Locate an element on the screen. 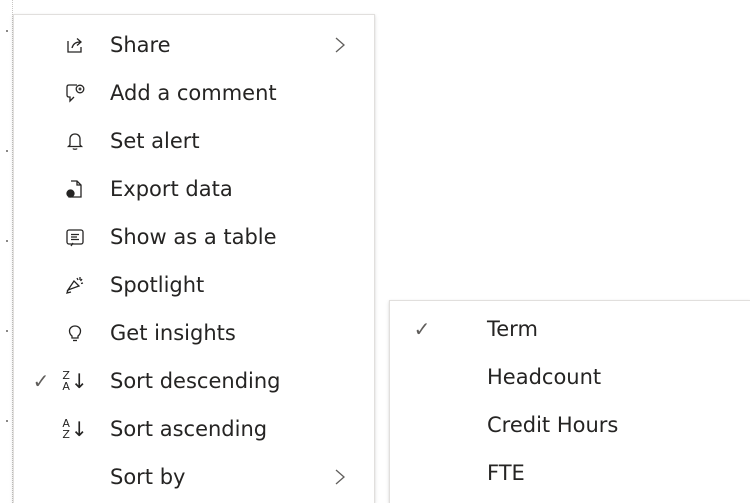 This screenshot has width=750, height=503. menu-item-export-data: Export data is located at coordinates (194, 189).